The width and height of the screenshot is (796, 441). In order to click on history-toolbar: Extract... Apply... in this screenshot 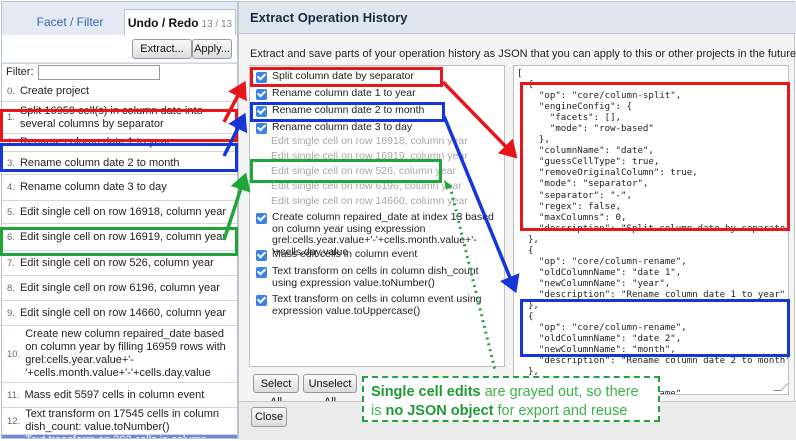, I will do `click(119, 48)`.